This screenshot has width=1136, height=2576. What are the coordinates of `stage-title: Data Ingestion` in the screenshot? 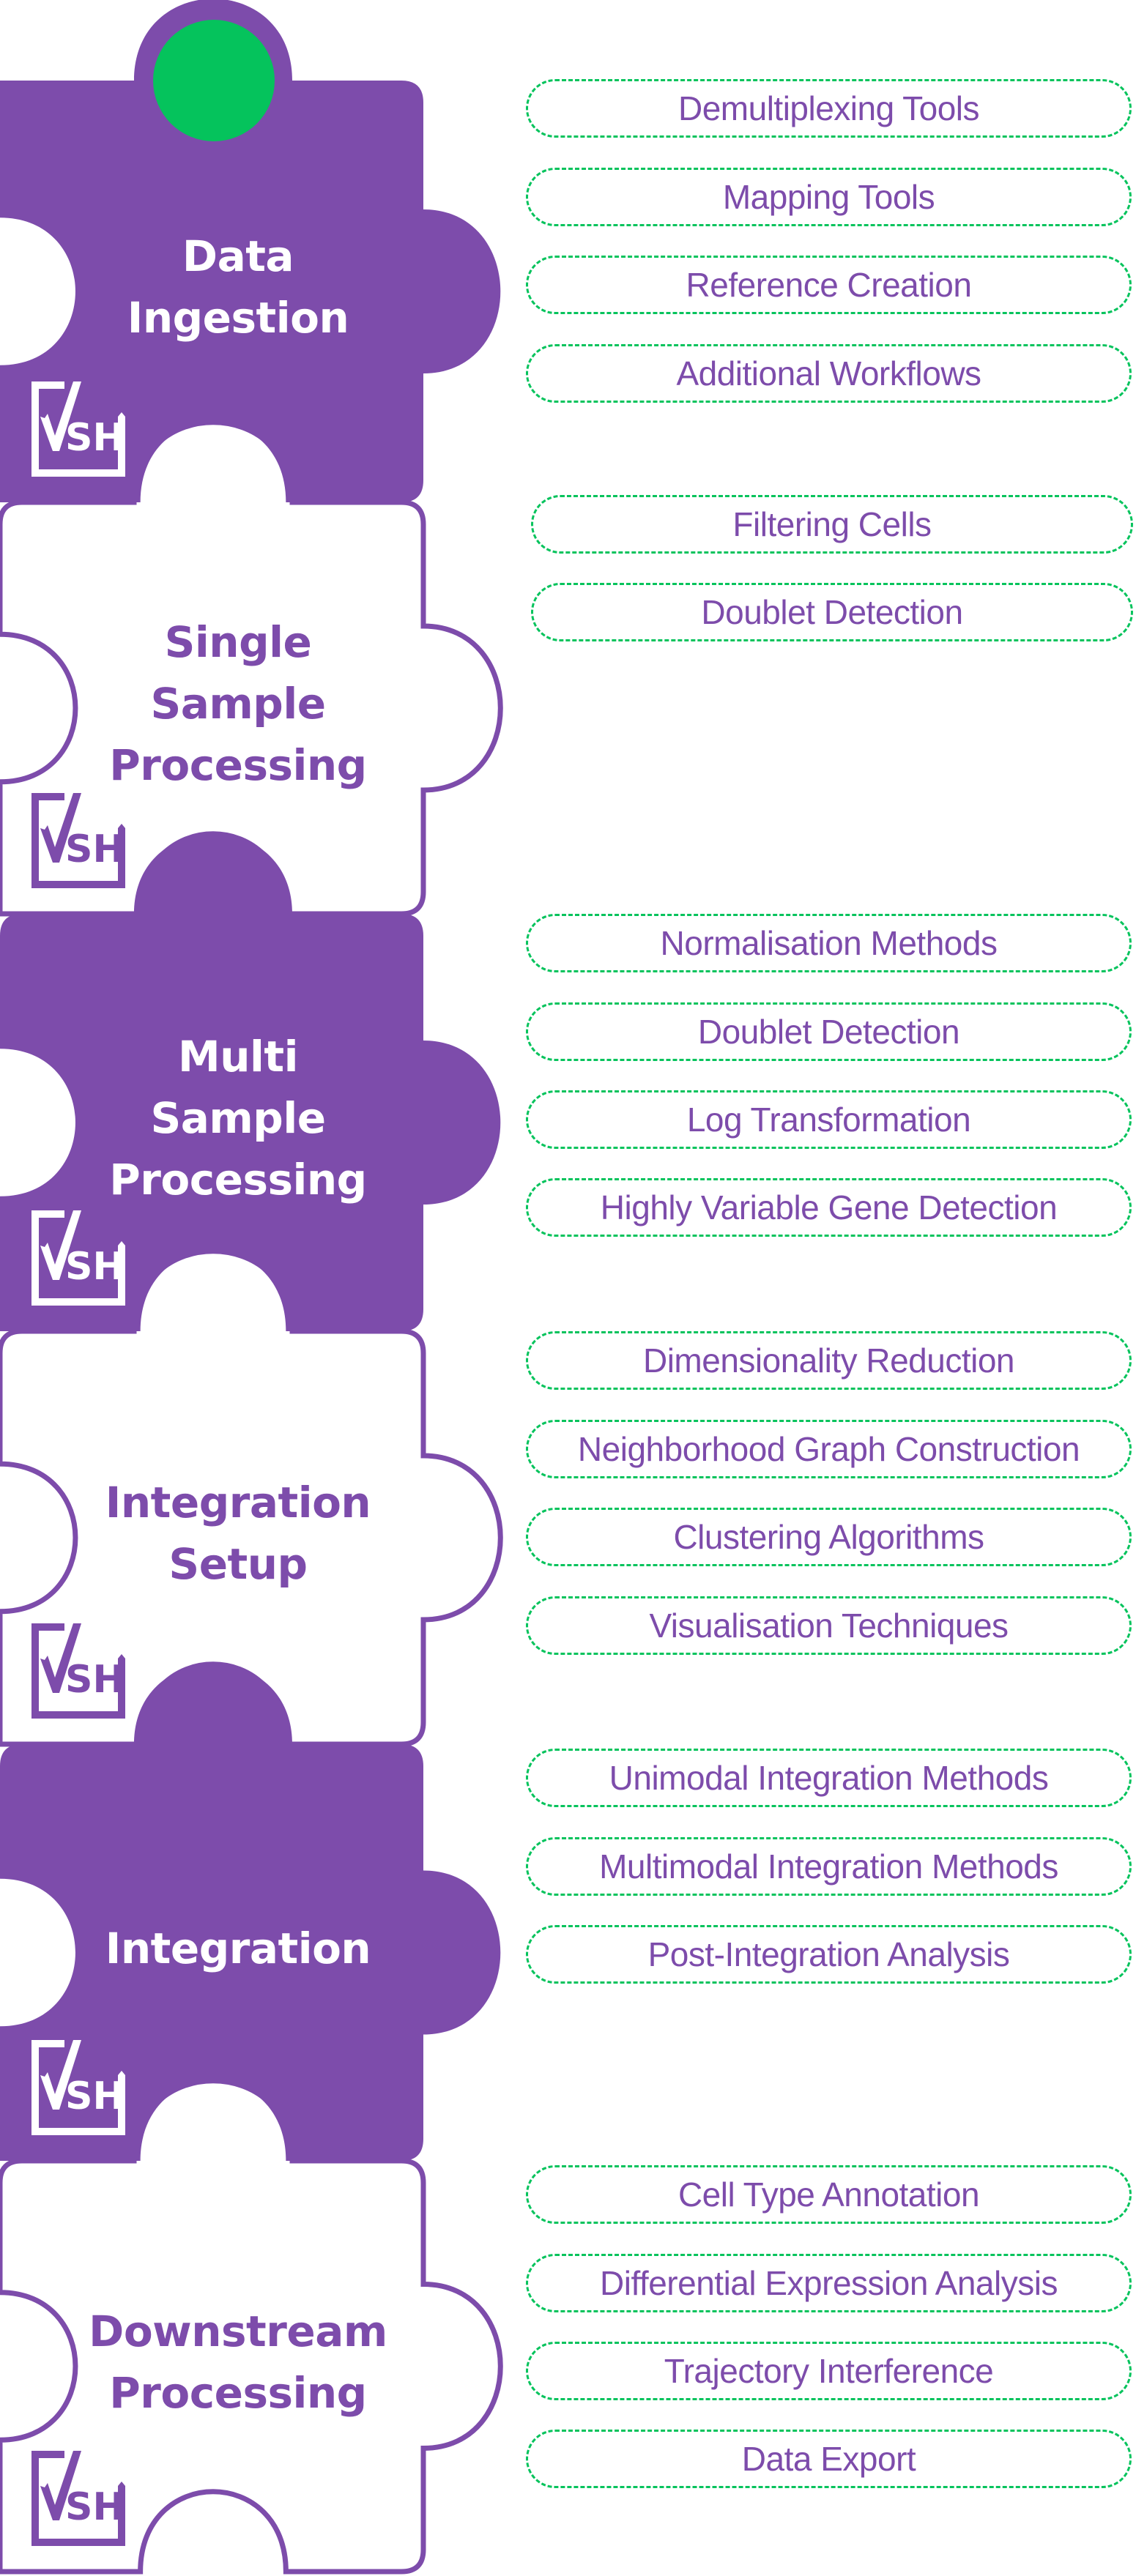 It's located at (238, 287).